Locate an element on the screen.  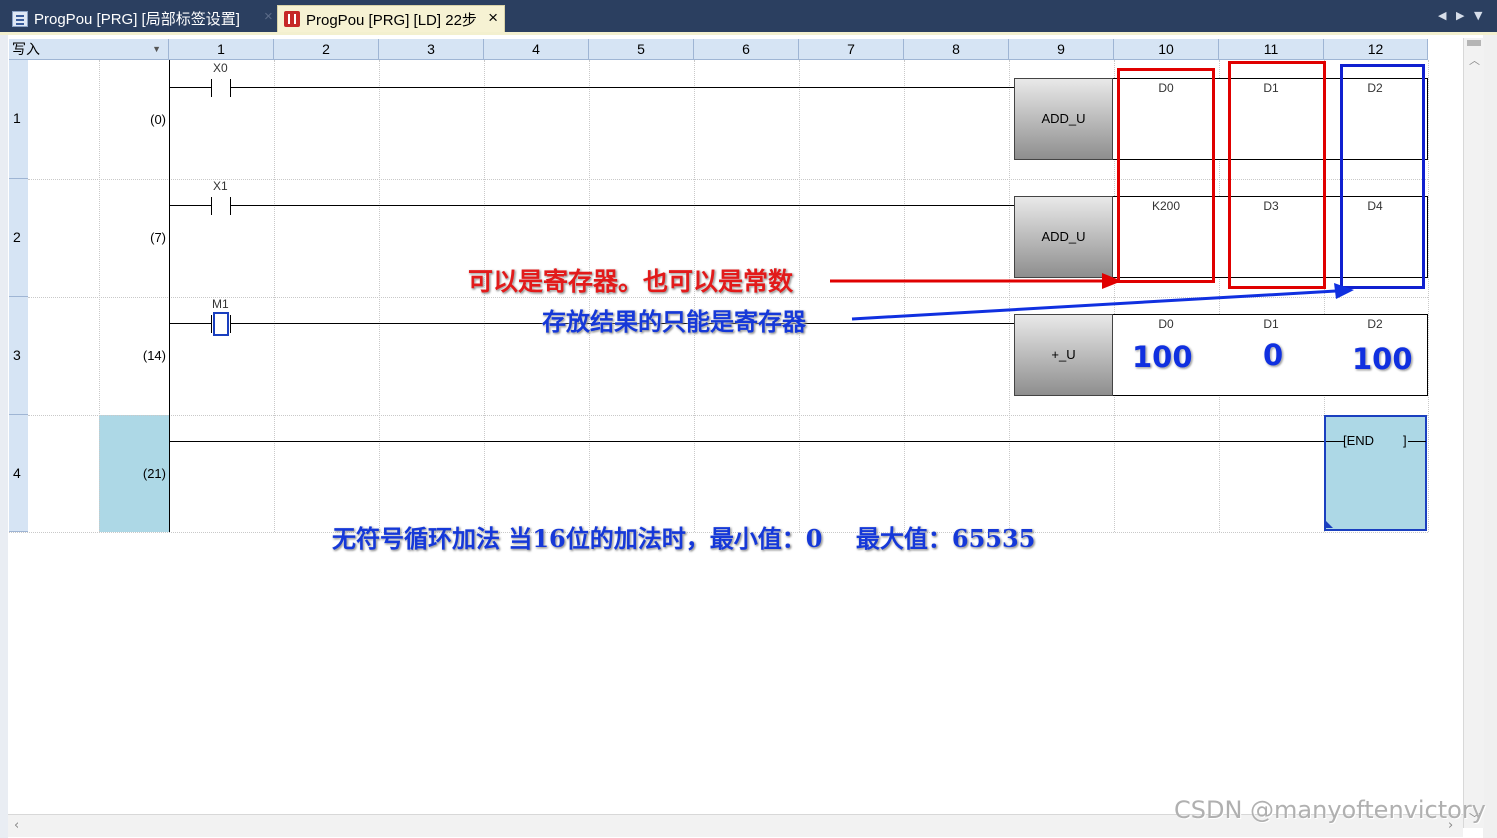
annotation-arrows is located at coordinates (1092, 297).